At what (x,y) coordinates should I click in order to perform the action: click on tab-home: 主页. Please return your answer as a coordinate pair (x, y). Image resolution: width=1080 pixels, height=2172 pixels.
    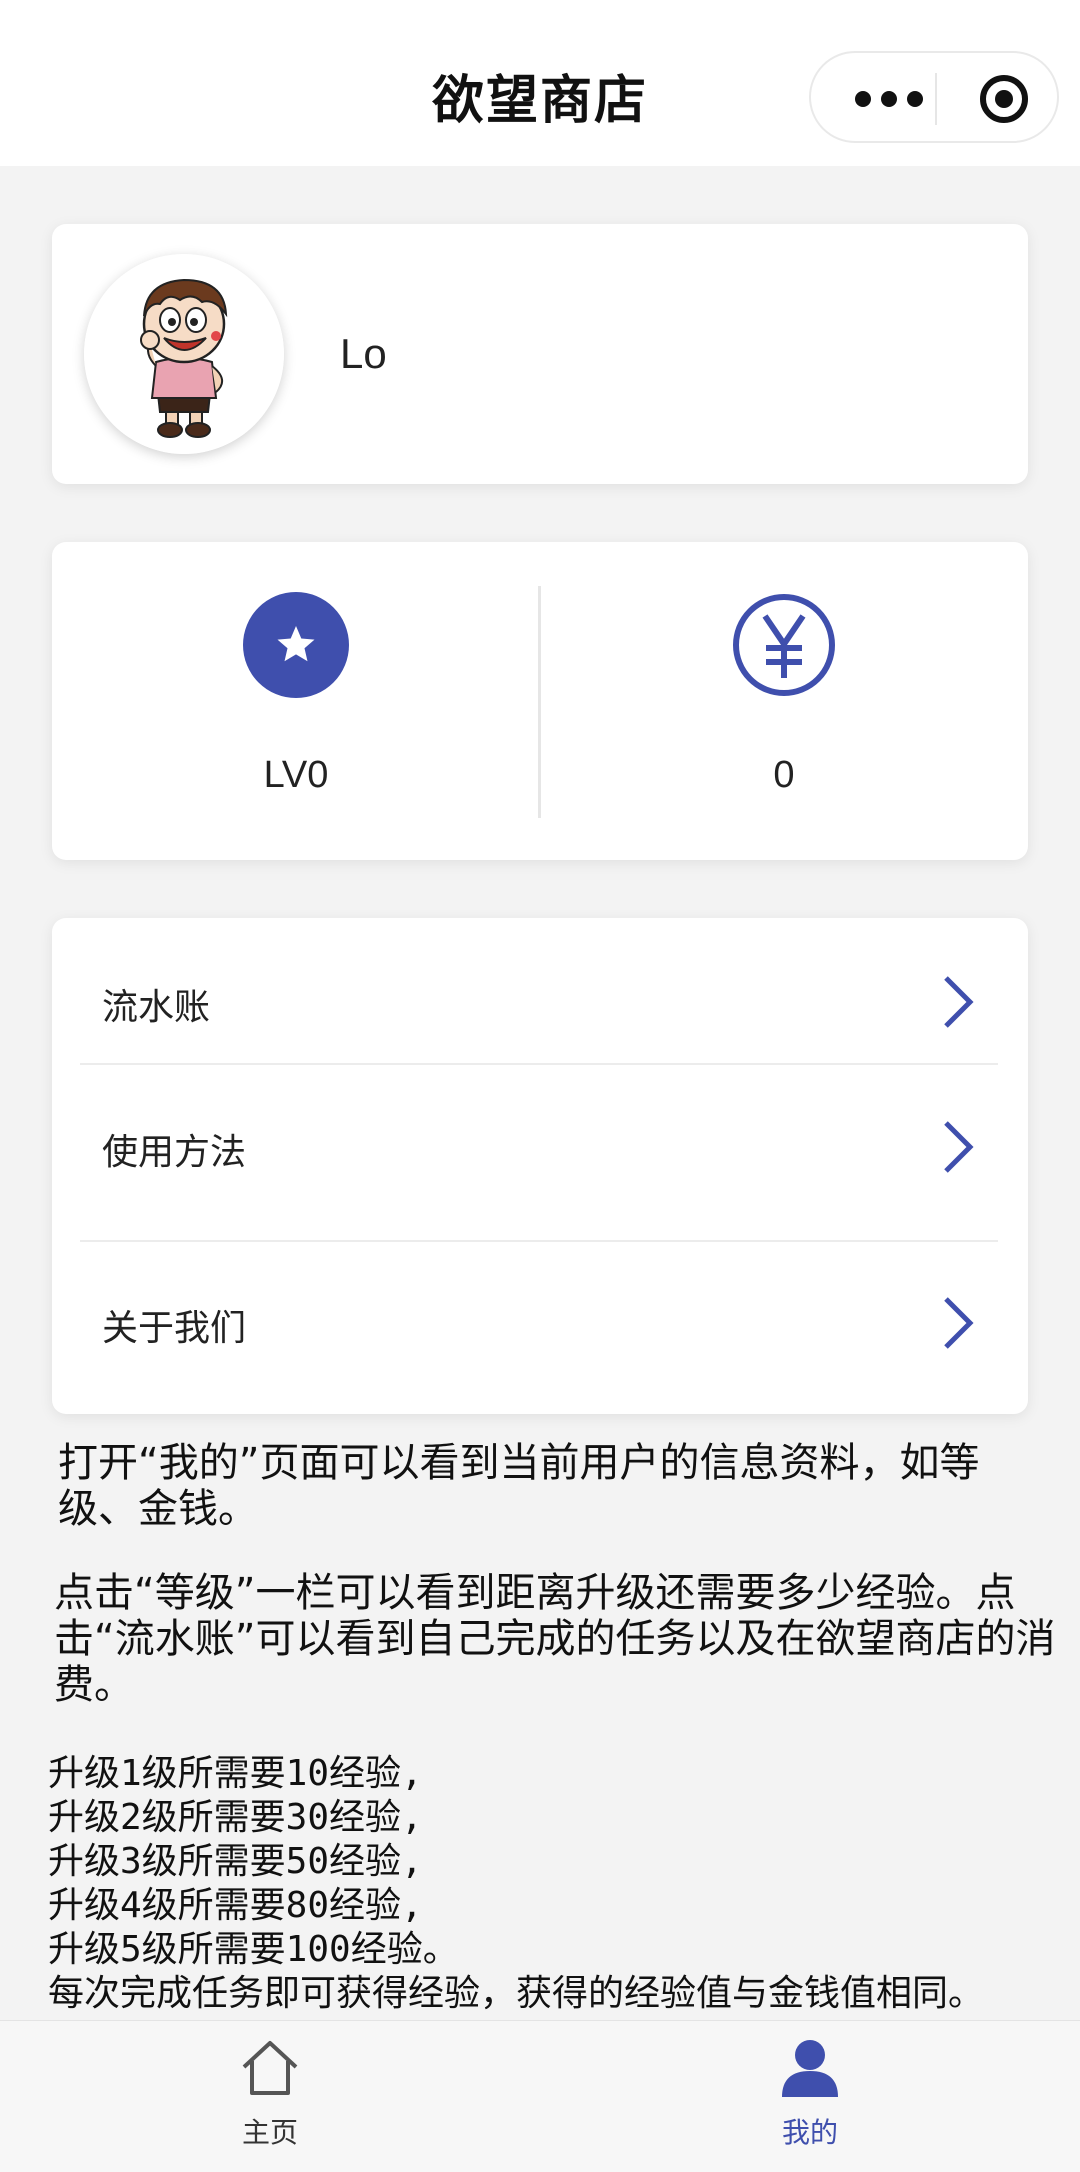
    Looking at the image, I should click on (270, 2096).